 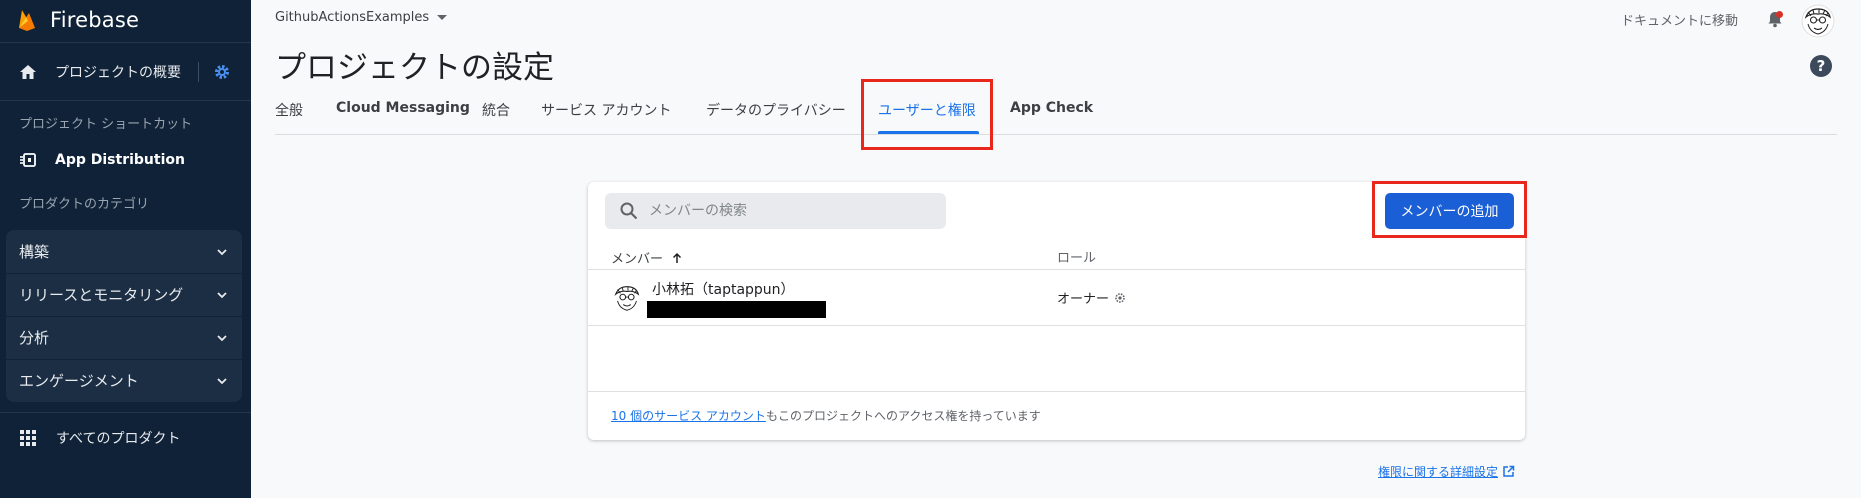 What do you see at coordinates (222, 72) in the screenshot?
I see `settings-gear-icon` at bounding box center [222, 72].